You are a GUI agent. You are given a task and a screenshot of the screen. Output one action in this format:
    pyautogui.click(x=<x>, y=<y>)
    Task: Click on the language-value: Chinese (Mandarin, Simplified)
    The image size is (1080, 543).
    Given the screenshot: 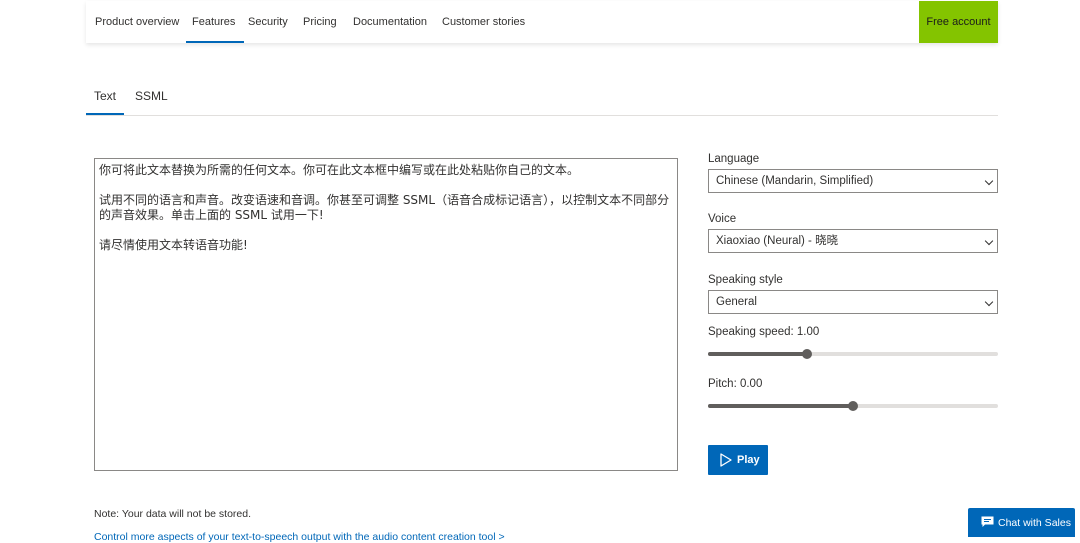 What is the action you would take?
    pyautogui.click(x=795, y=181)
    